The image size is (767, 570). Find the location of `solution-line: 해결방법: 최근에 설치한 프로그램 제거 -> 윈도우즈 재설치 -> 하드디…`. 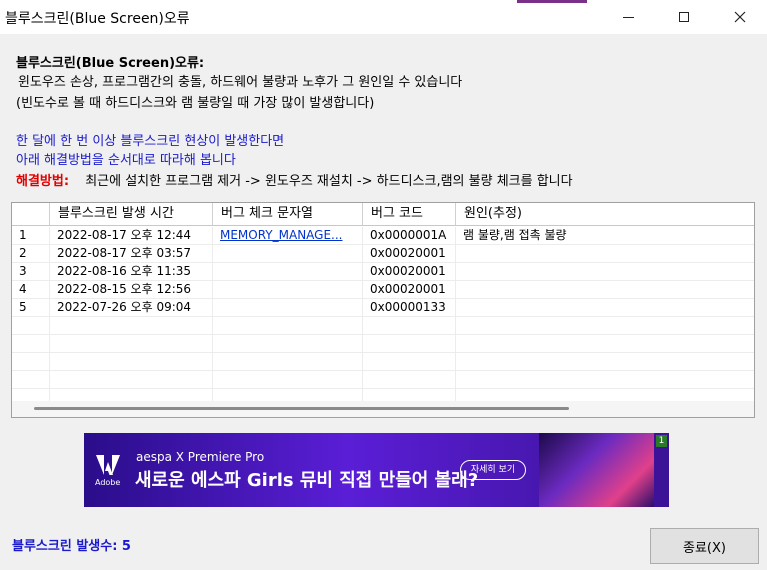

solution-line: 해결방법: 최근에 설치한 프로그램 제거 -> 윈도우즈 재설치 -> 하드디… is located at coordinates (294, 179).